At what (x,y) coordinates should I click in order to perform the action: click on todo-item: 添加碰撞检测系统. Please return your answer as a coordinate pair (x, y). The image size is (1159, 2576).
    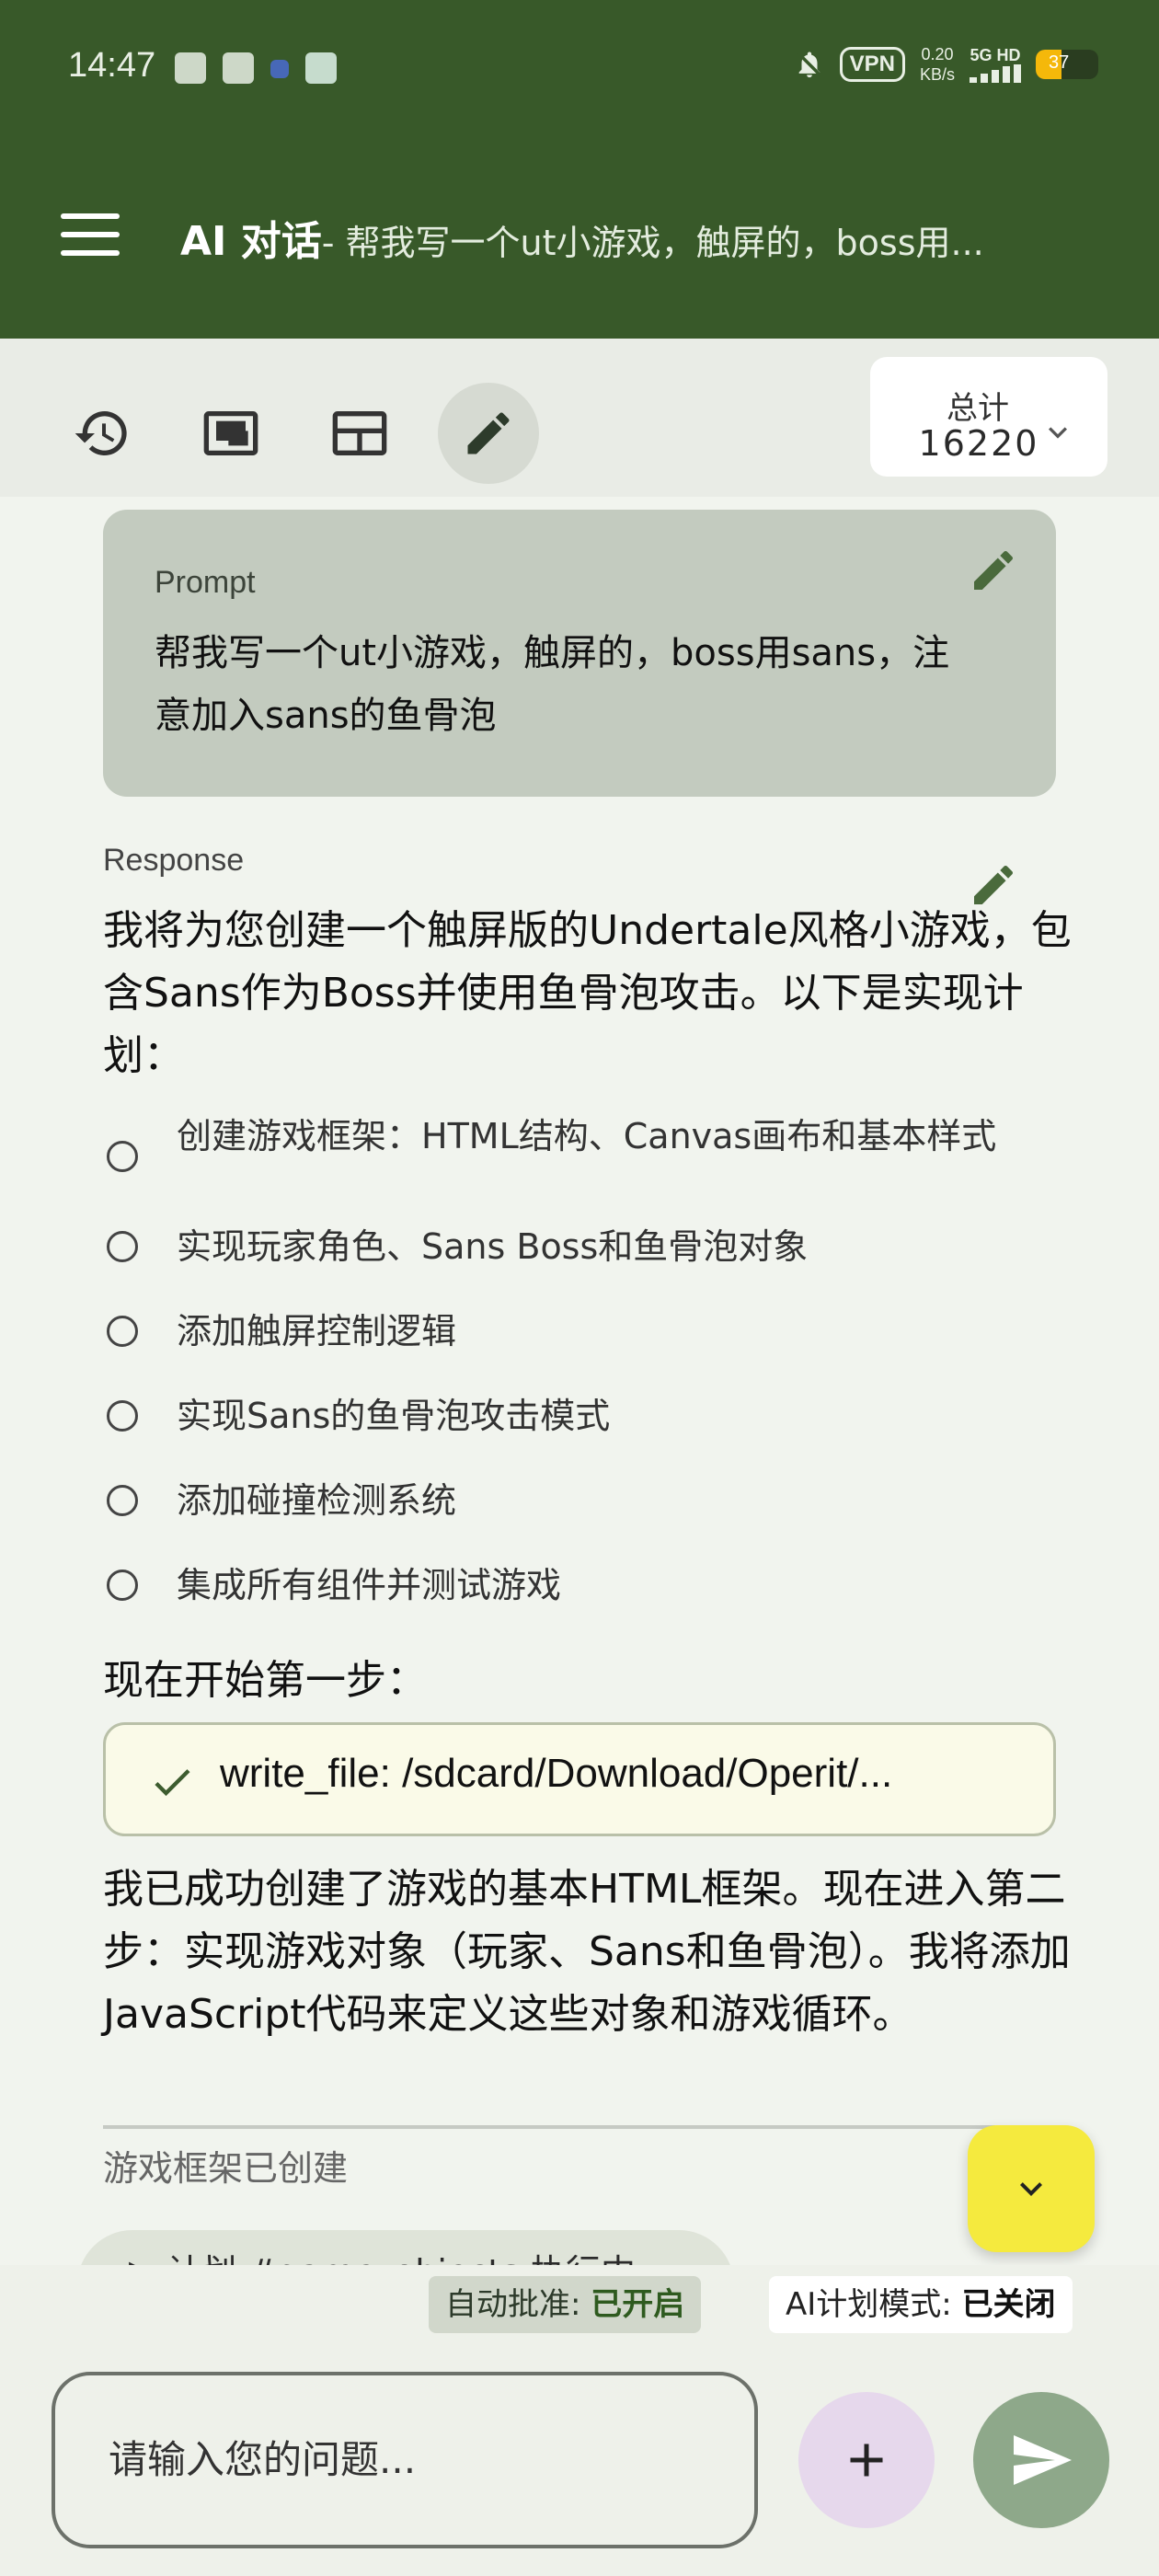
    Looking at the image, I should click on (590, 1505).